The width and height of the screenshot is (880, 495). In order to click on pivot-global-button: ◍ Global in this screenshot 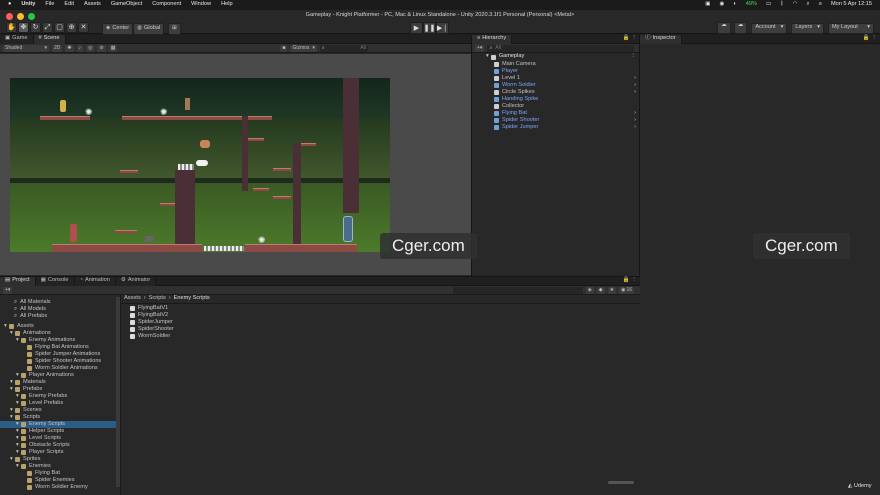, I will do `click(149, 29)`.